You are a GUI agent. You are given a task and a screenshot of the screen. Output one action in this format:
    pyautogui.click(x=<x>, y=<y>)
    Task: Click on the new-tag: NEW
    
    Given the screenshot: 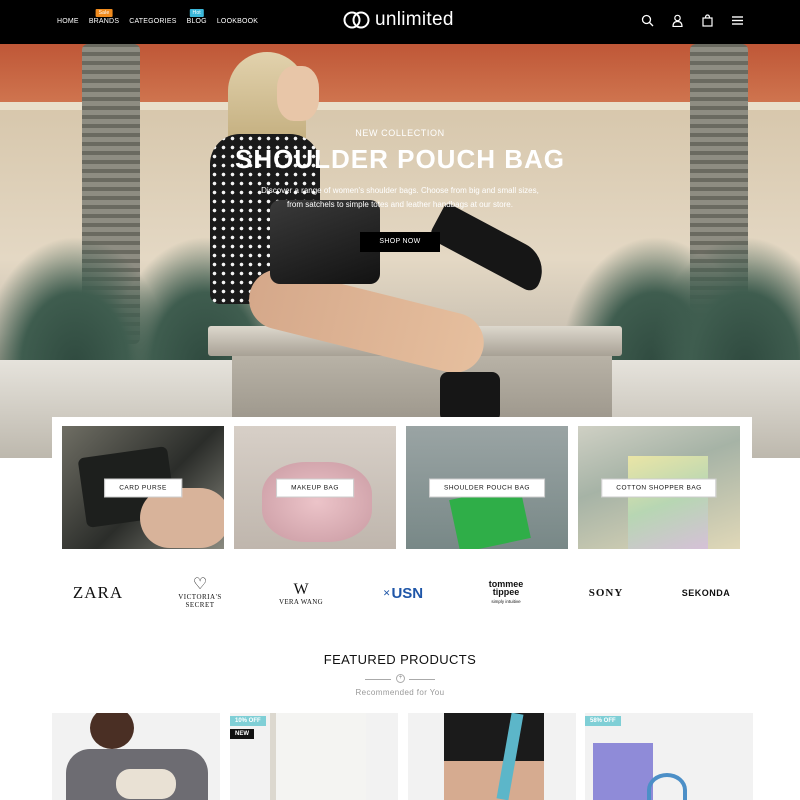 What is the action you would take?
    pyautogui.click(x=242, y=734)
    